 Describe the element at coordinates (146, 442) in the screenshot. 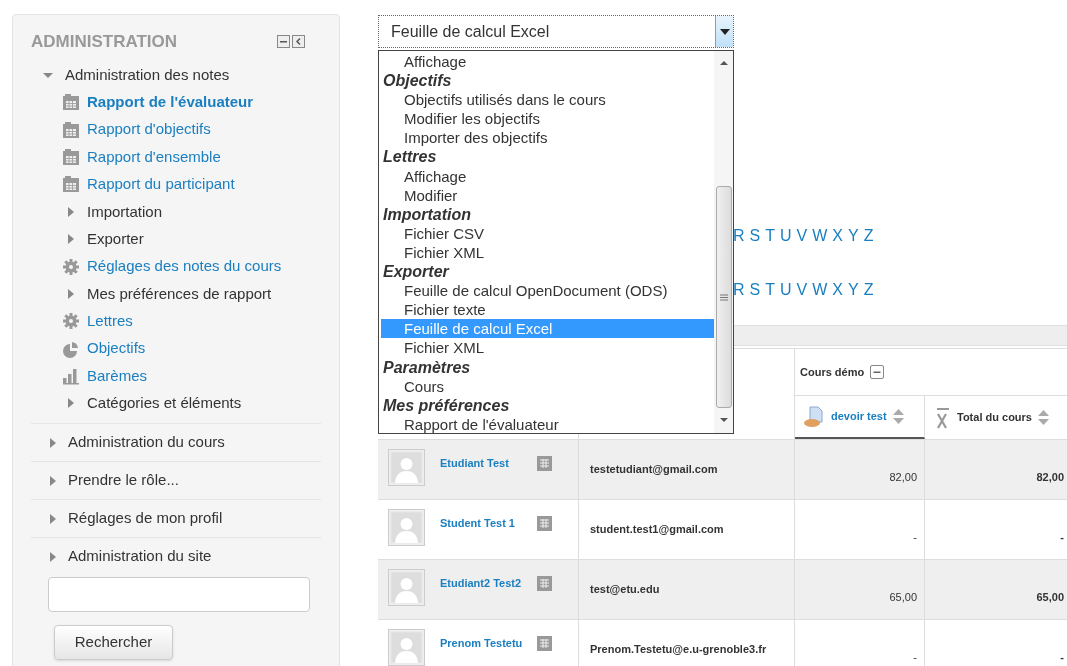

I see `tree-folder: Administration du cours` at that location.